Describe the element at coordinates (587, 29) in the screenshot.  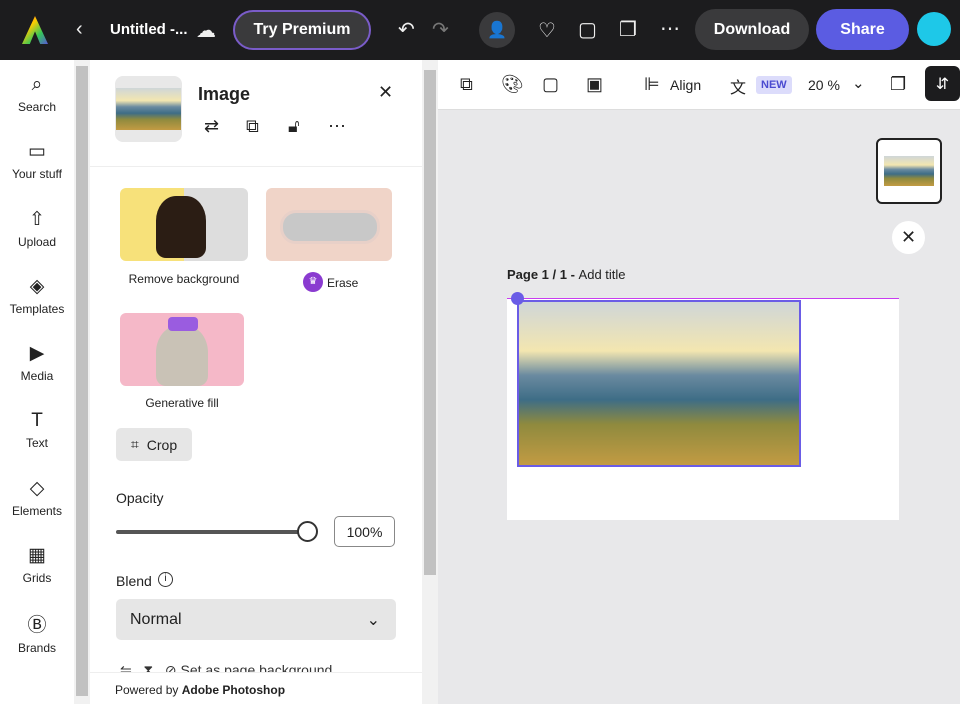
I see `comment-icon: ▢` at that location.